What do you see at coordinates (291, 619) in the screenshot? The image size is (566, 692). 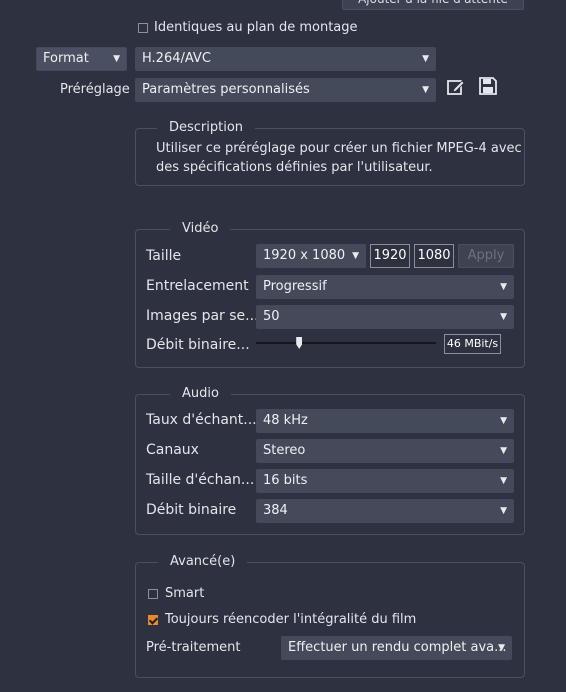 I see `reencode-label: Toujours réencoder l'intégralité du film` at bounding box center [291, 619].